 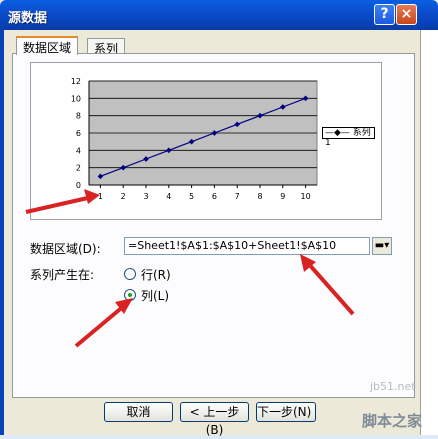 I want to click on annotation-arrow-input, so click(x=327, y=285).